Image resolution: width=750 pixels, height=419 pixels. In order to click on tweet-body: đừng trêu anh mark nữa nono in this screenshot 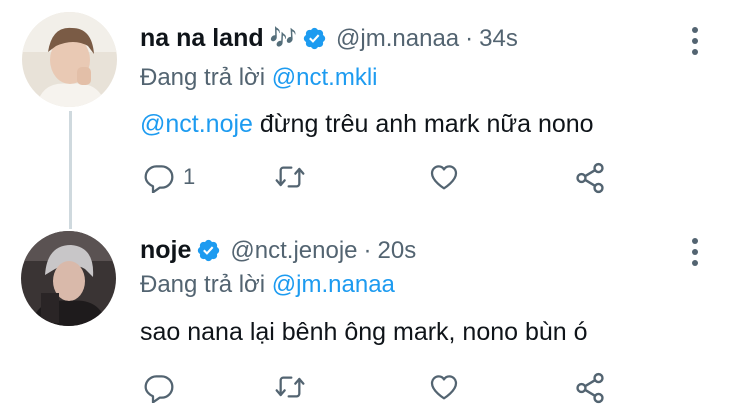, I will do `click(423, 124)`.